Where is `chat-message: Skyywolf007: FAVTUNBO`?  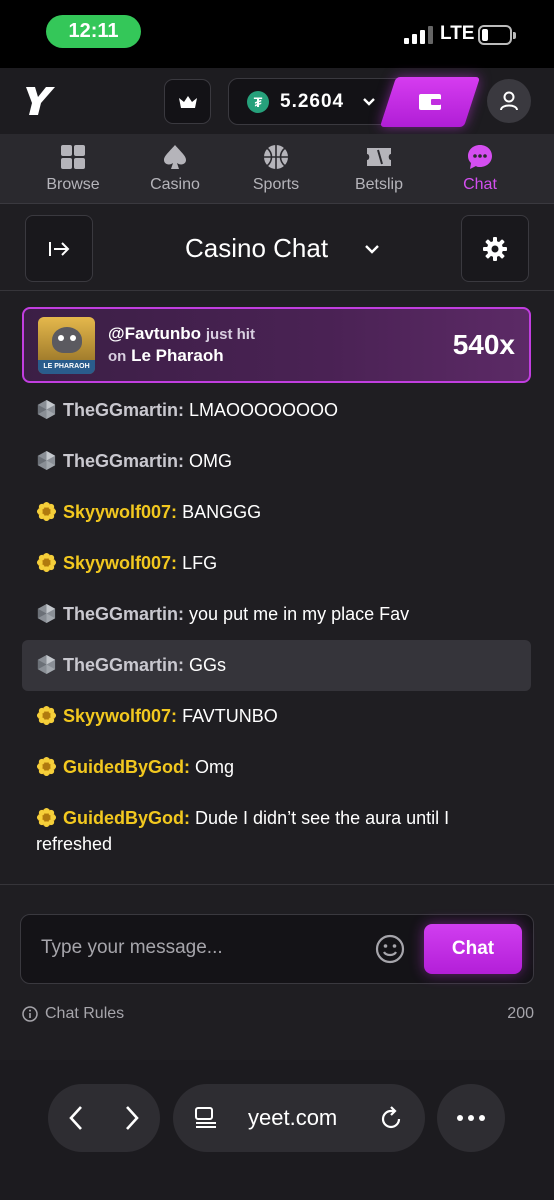
chat-message: Skyywolf007: FAVTUNBO is located at coordinates (276, 716).